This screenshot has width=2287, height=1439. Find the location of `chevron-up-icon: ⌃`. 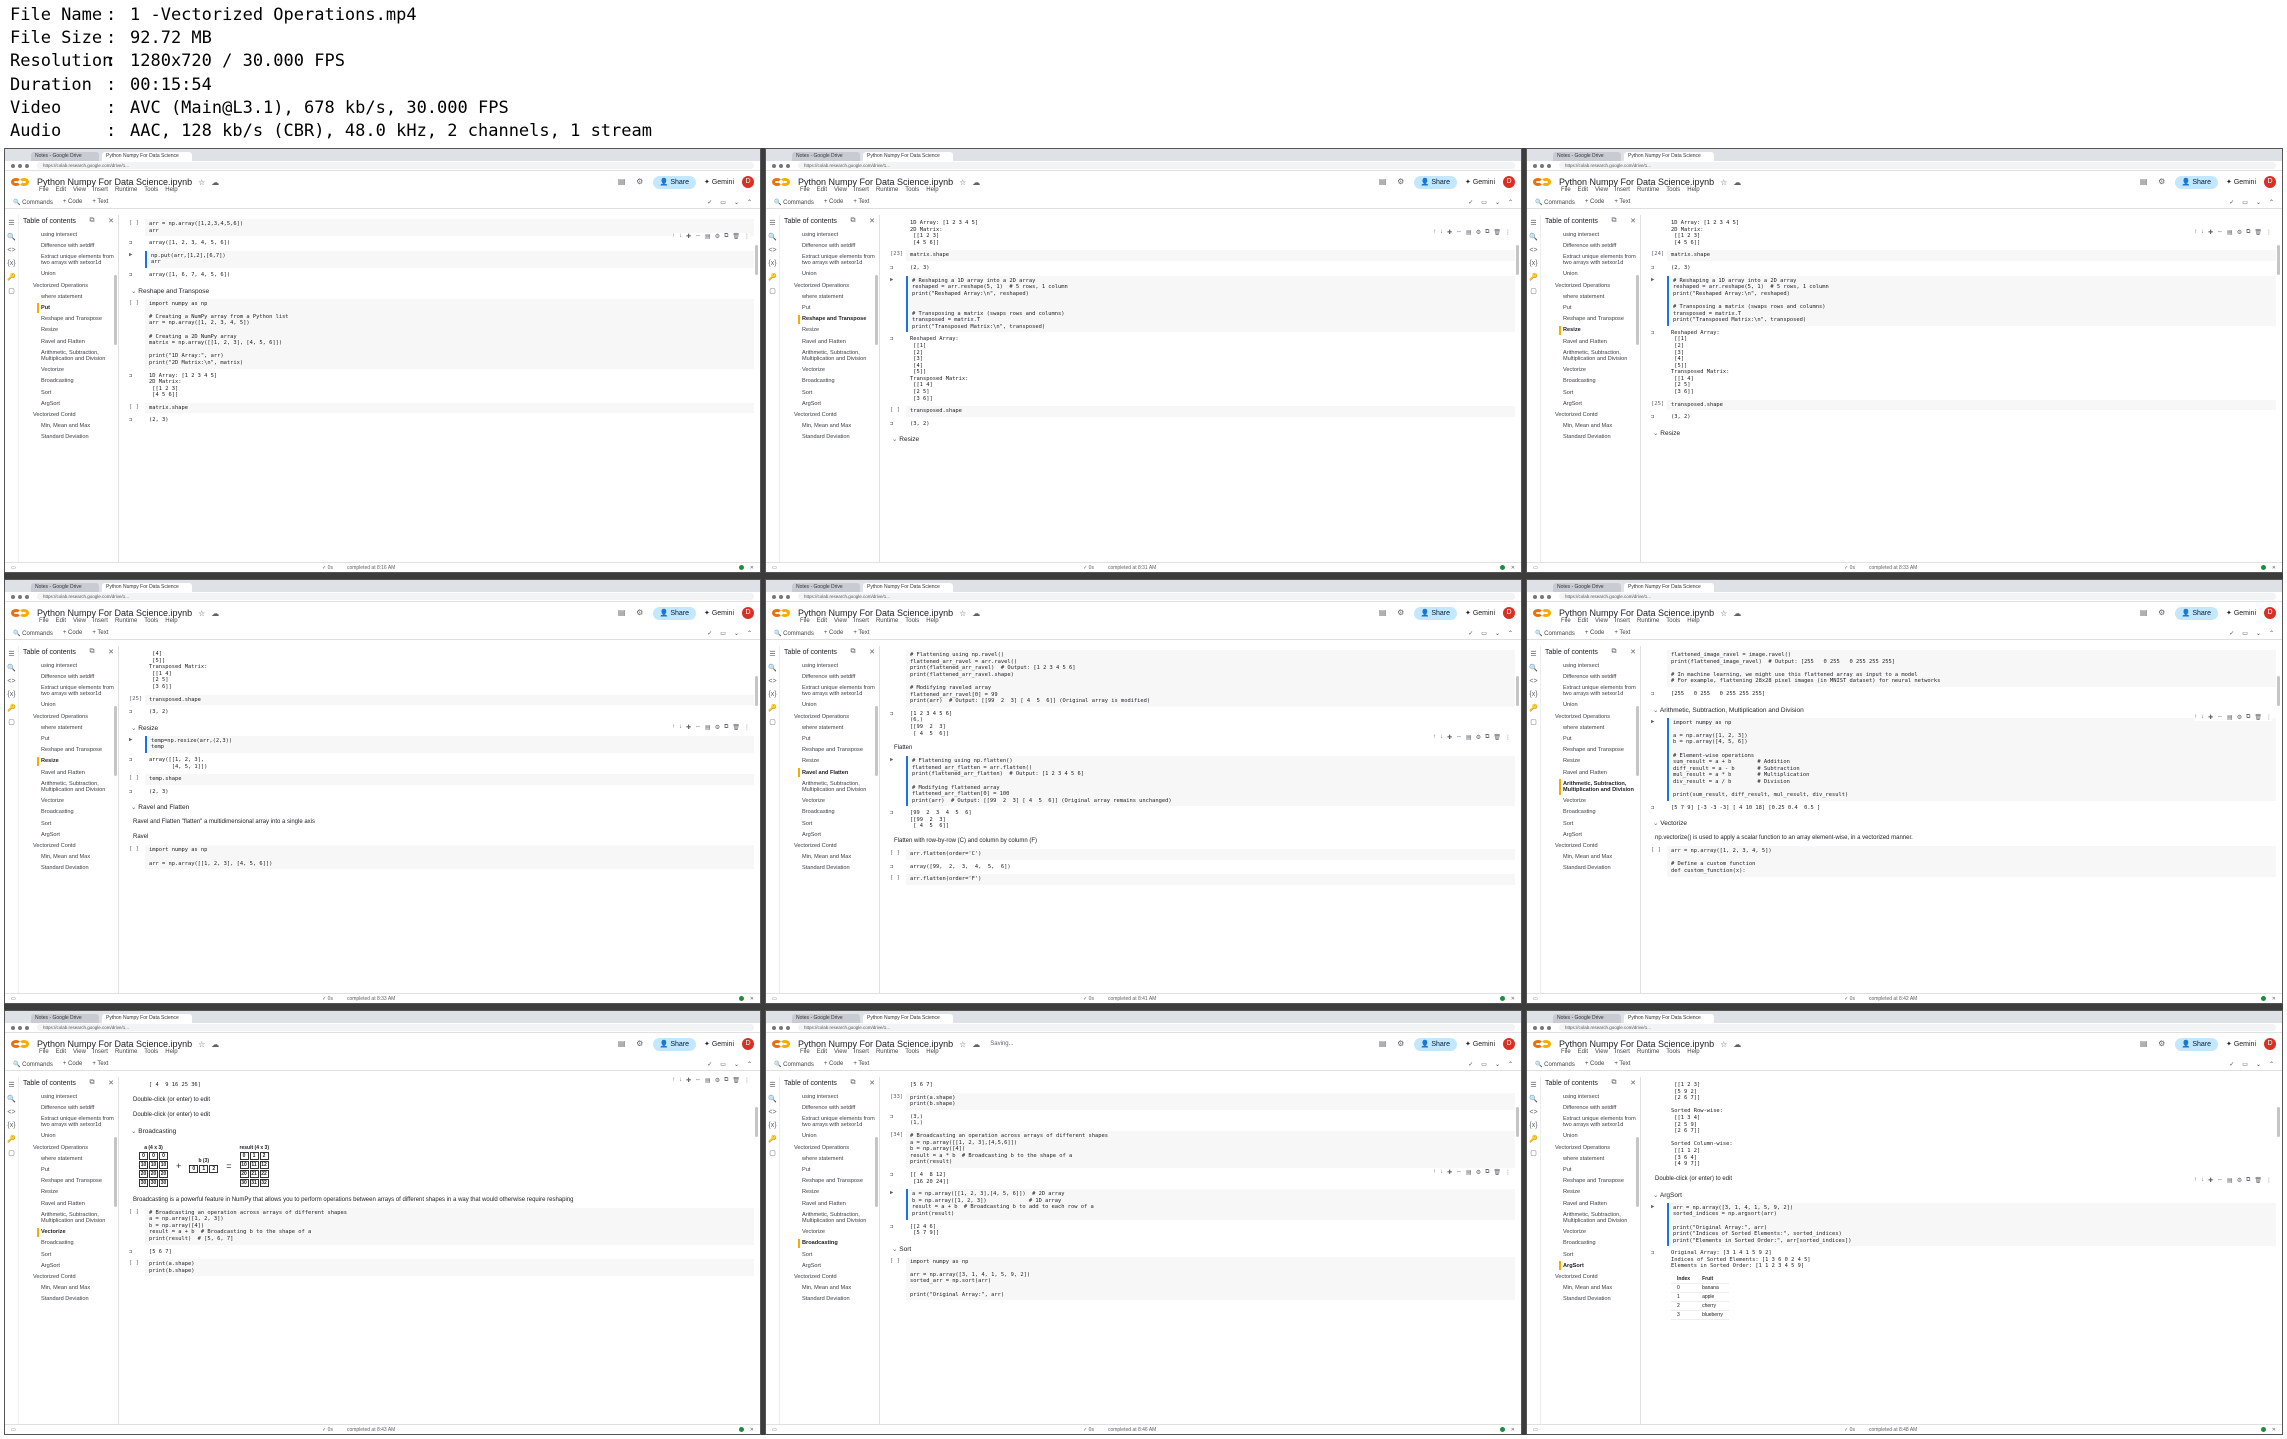

chevron-up-icon: ⌃ is located at coordinates (749, 1064).